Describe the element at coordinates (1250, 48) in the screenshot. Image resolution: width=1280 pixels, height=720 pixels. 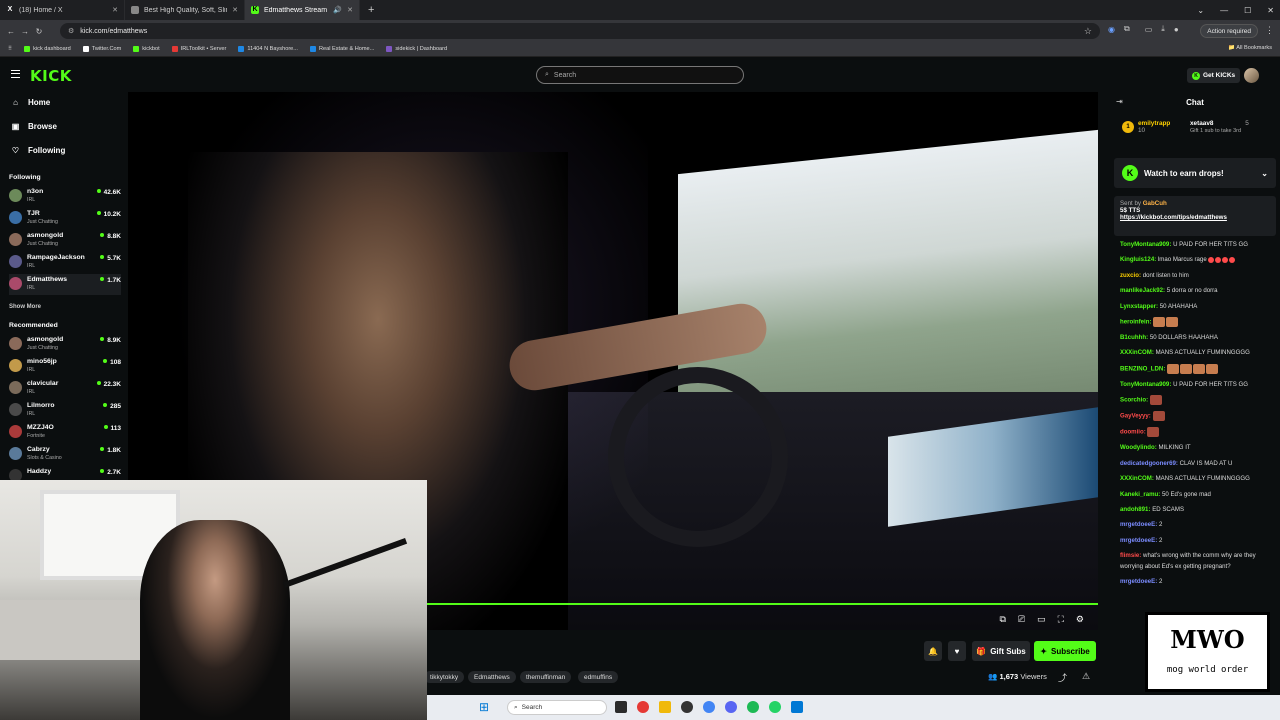
I see `all-bookmarks-button: 📁 All Bookmarks` at that location.